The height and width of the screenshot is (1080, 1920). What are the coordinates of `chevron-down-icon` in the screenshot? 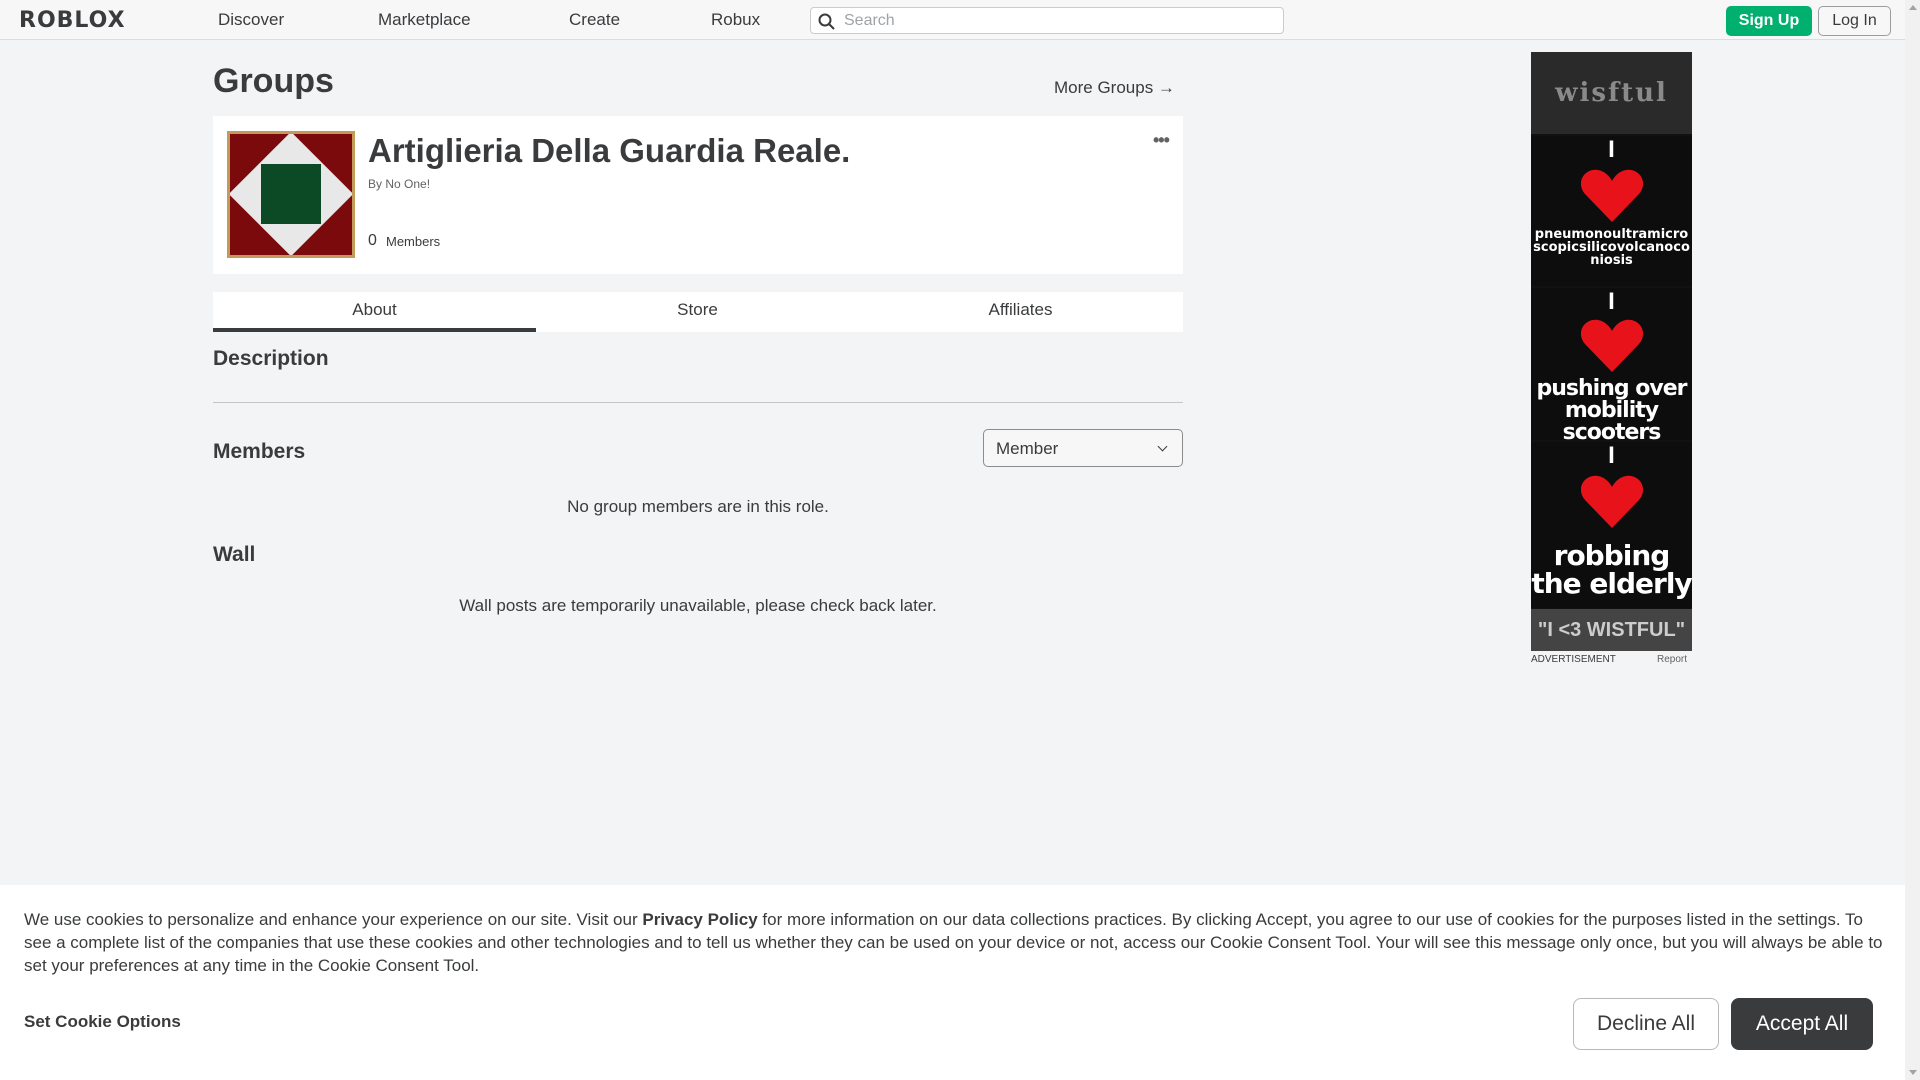 It's located at (1162, 446).